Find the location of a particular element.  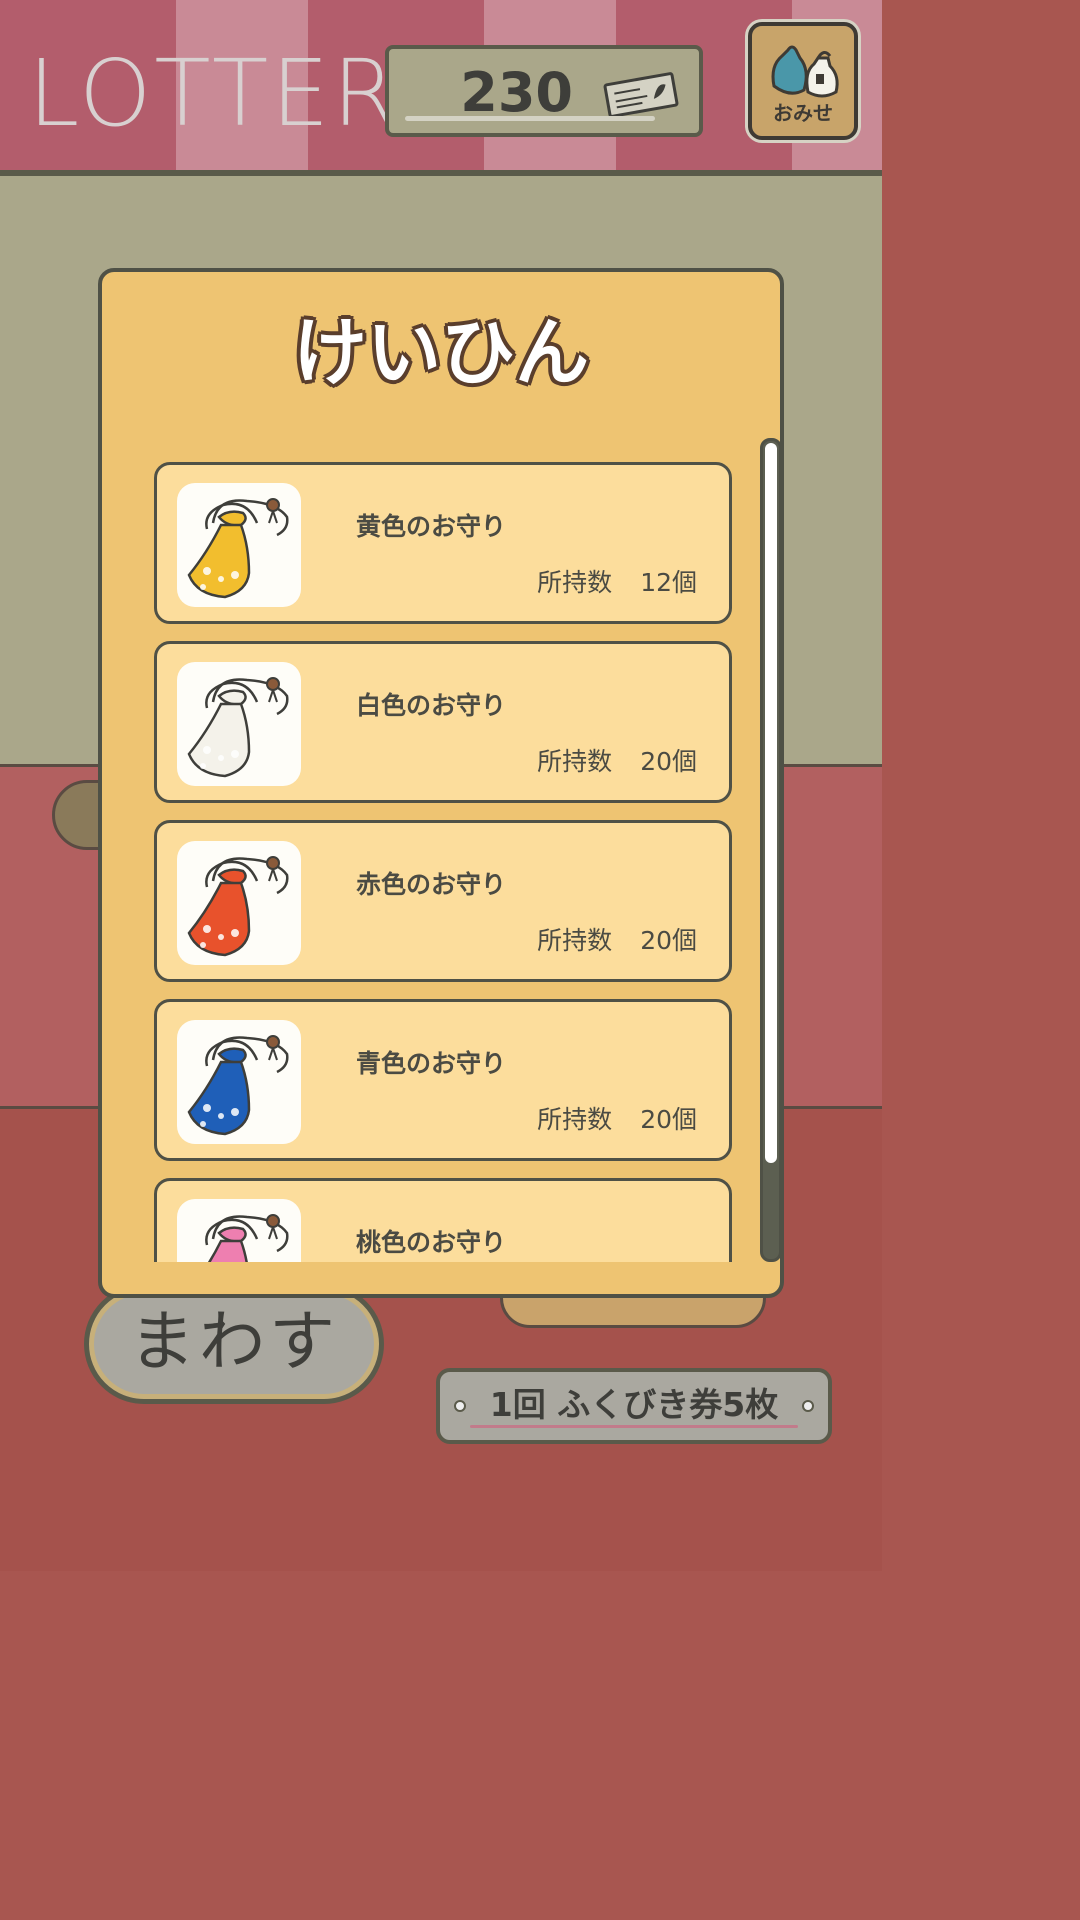

spin-button: まわす is located at coordinates (234, 1344).